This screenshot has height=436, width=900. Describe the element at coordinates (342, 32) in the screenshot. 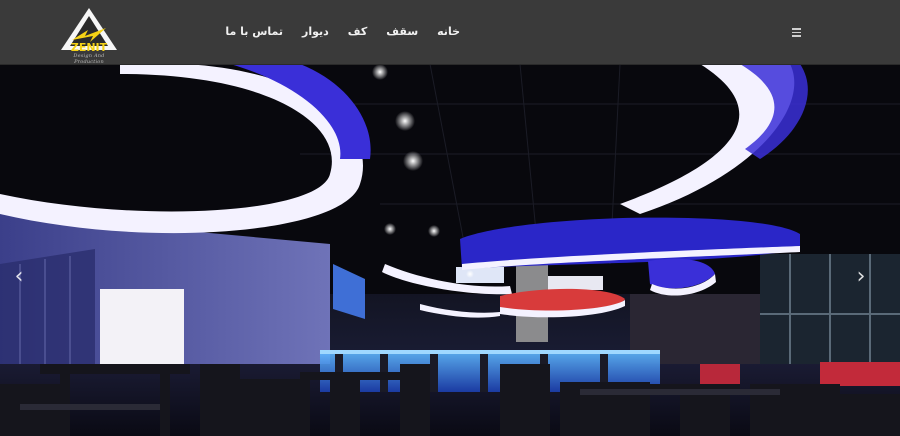

I see `main-nav: خانه سقف کف دیوار تماس با ما` at that location.